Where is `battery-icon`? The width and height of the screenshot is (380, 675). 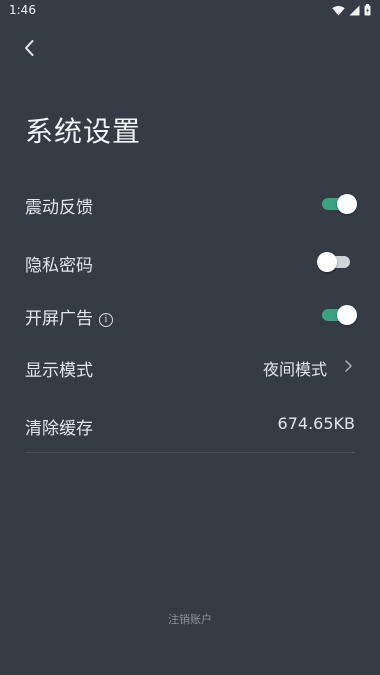
battery-icon is located at coordinates (367, 10).